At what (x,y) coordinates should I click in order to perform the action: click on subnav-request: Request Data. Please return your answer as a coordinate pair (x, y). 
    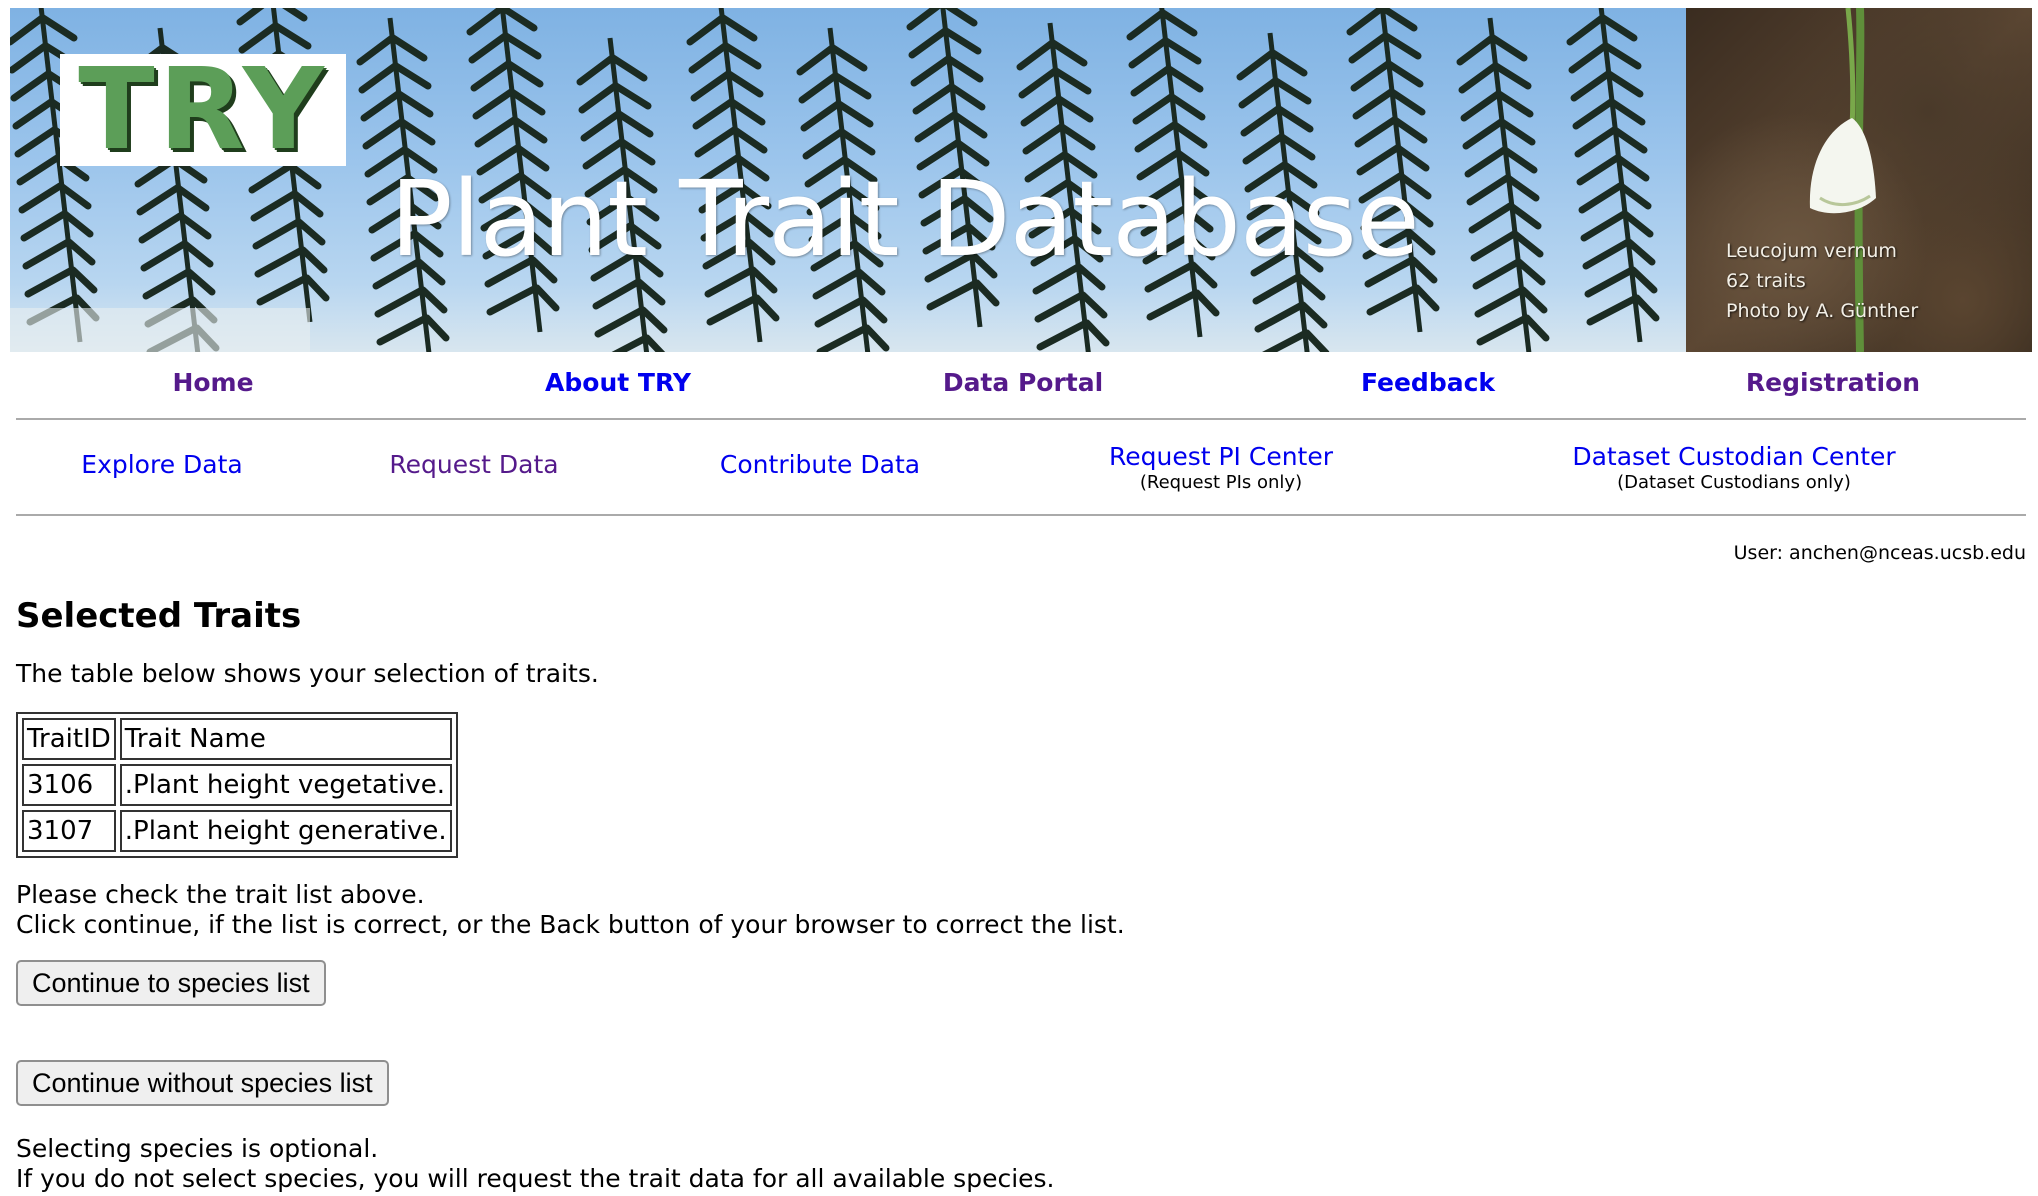
    Looking at the image, I should click on (473, 465).